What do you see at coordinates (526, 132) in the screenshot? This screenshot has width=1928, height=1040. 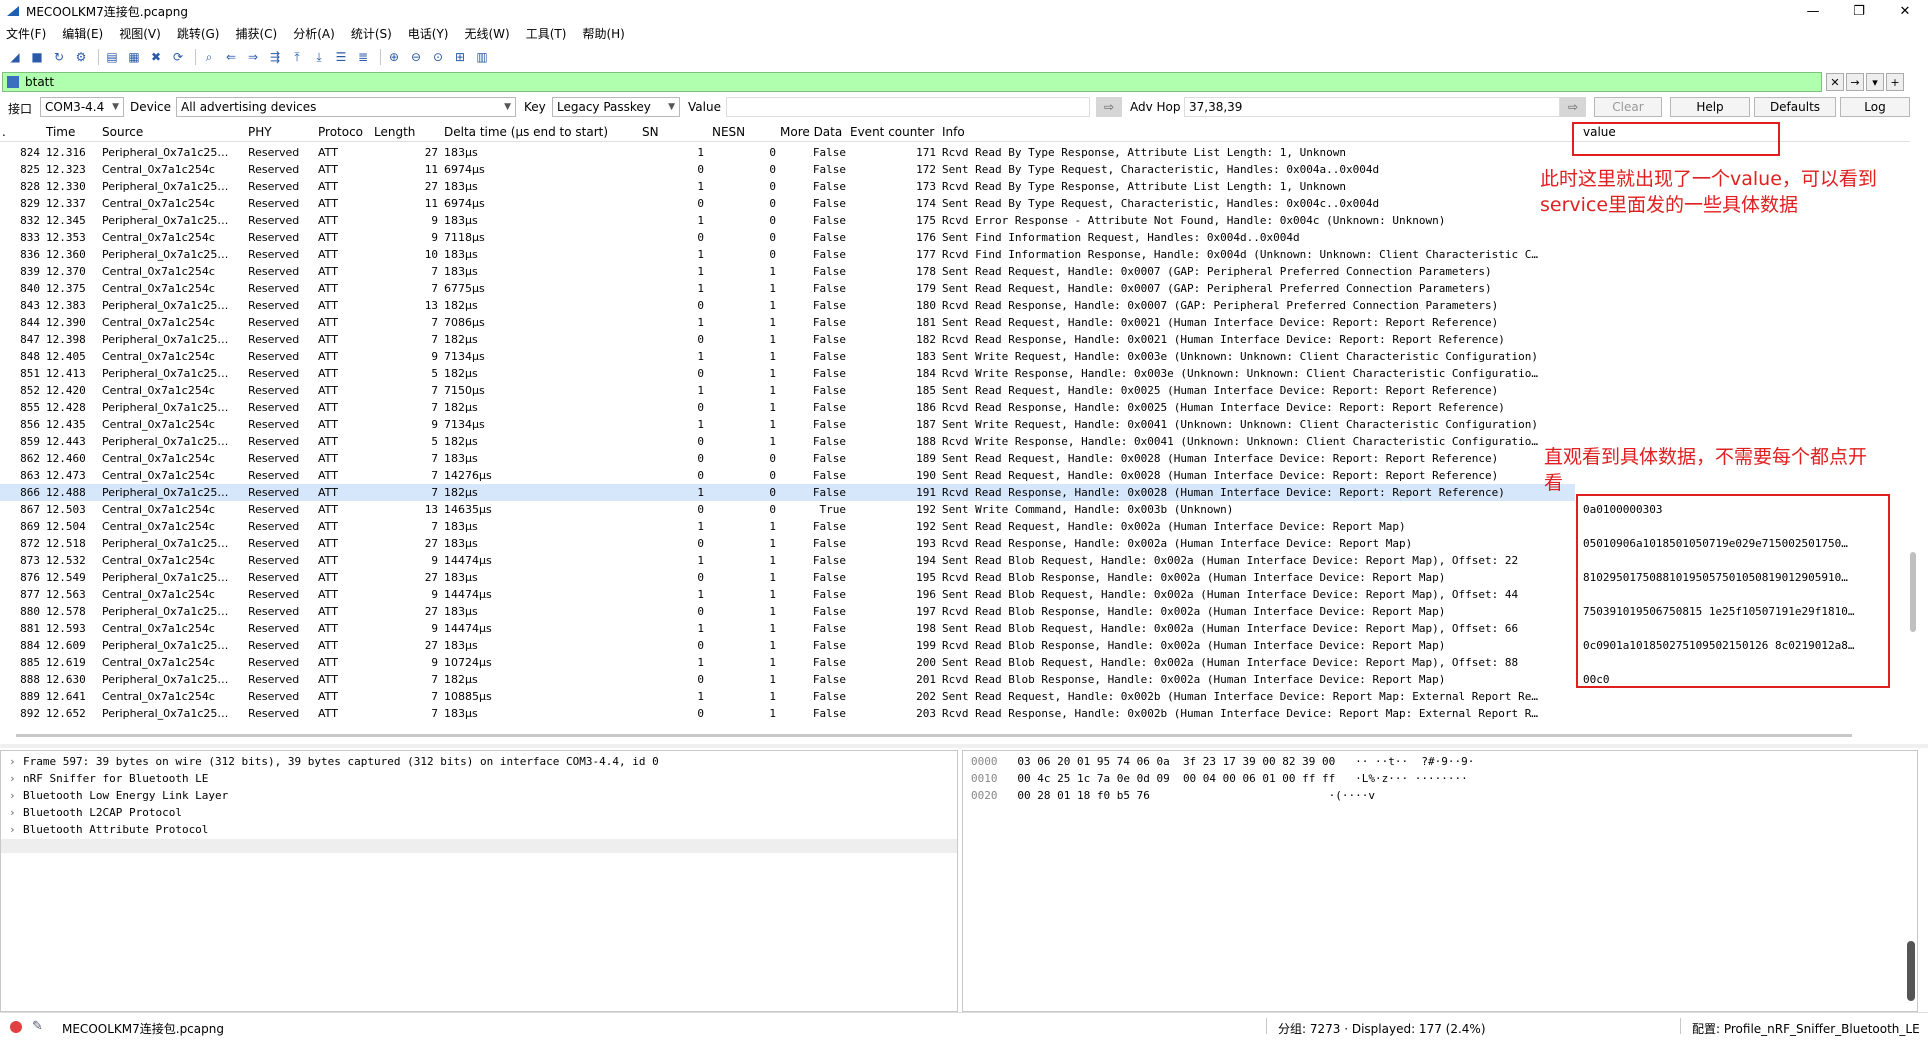 I see `col-delta-header: Delta time (µs end to start)` at bounding box center [526, 132].